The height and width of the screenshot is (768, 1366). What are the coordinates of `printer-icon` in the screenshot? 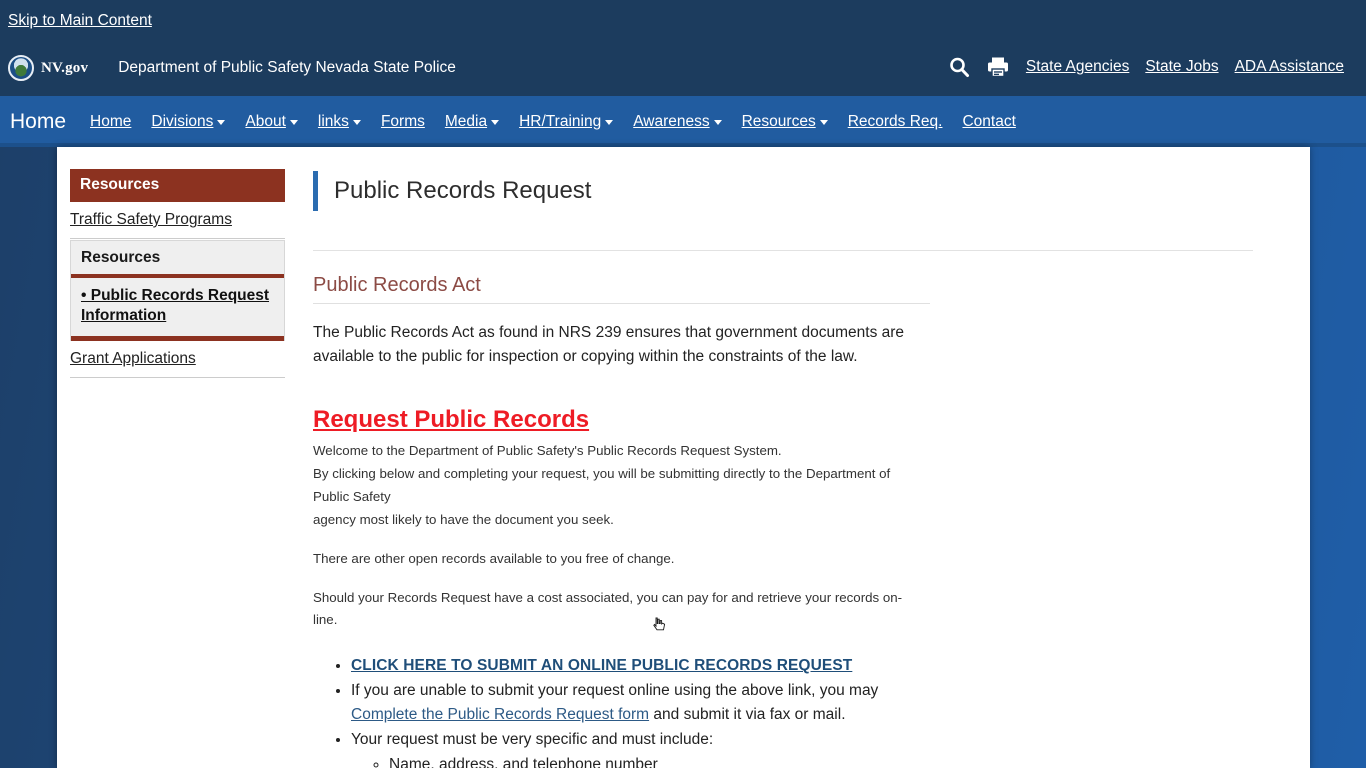 It's located at (998, 67).